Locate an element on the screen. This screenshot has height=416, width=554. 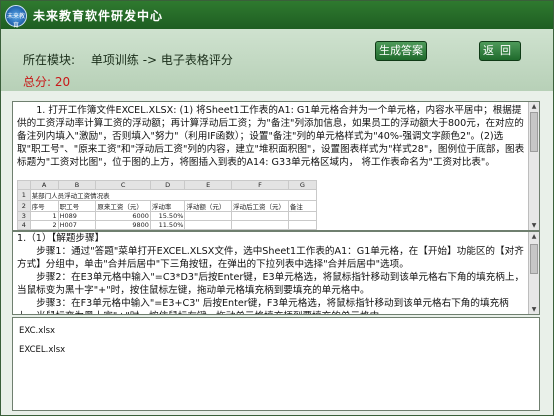
sheet-cell: 浮动率 is located at coordinates (167, 206).